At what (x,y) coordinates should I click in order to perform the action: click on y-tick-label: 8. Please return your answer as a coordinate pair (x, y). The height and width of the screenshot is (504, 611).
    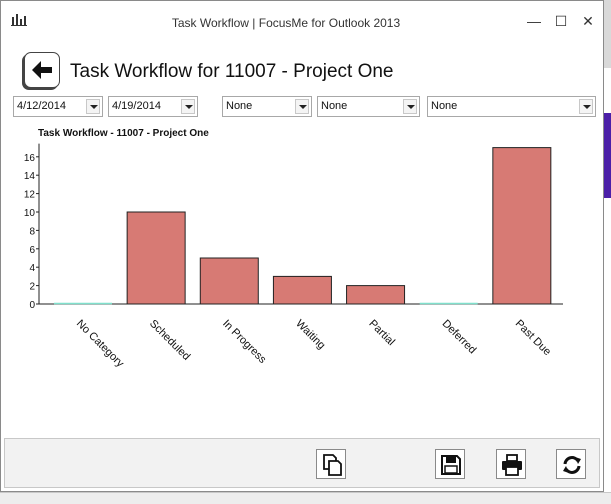
    Looking at the image, I should click on (32, 231).